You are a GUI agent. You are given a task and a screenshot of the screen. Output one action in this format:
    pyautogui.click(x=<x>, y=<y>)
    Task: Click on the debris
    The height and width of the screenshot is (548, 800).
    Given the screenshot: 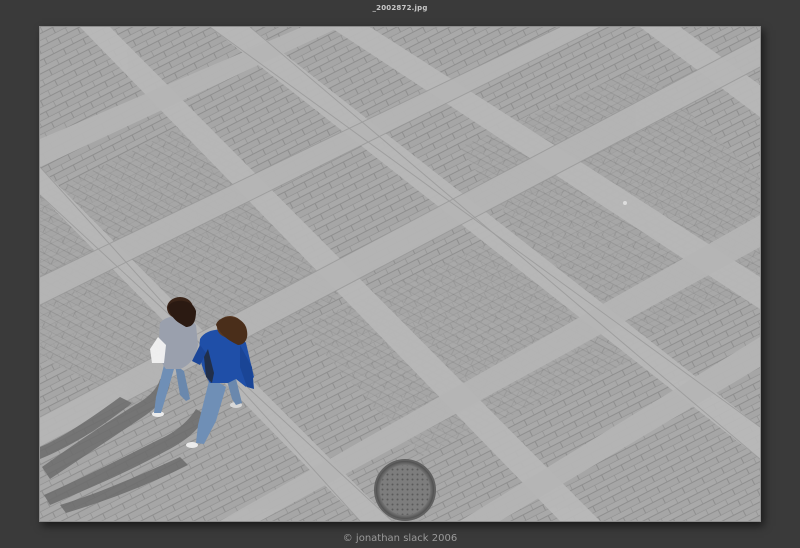 What is the action you would take?
    pyautogui.click(x=625, y=203)
    